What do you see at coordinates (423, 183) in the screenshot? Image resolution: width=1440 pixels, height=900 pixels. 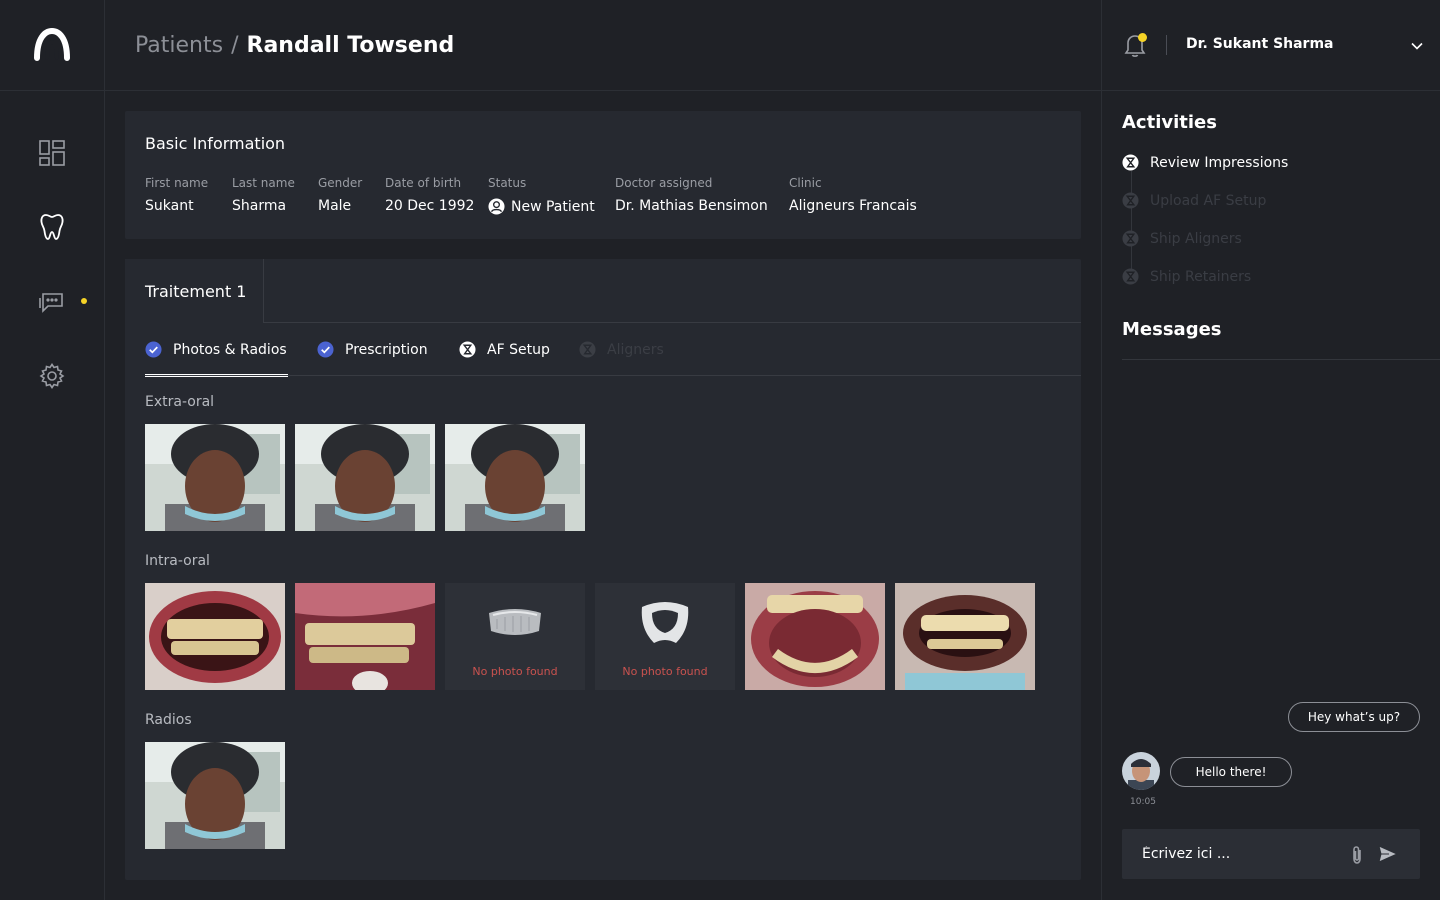 I see `field-label: Date of birth` at bounding box center [423, 183].